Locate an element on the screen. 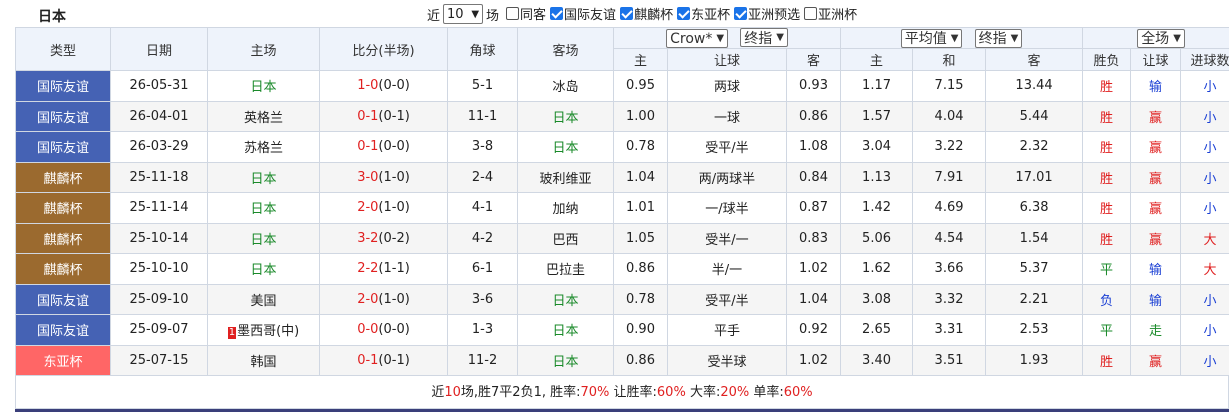 The height and width of the screenshot is (417, 1229). col-odds-away: 客 is located at coordinates (1034, 59).